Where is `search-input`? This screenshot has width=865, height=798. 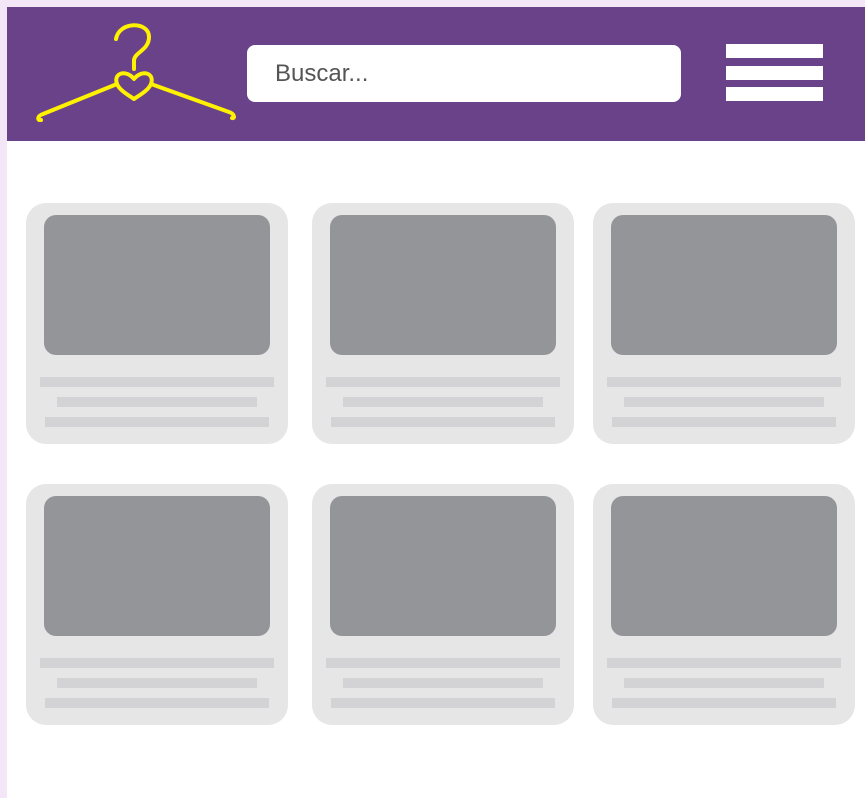 search-input is located at coordinates (478, 73).